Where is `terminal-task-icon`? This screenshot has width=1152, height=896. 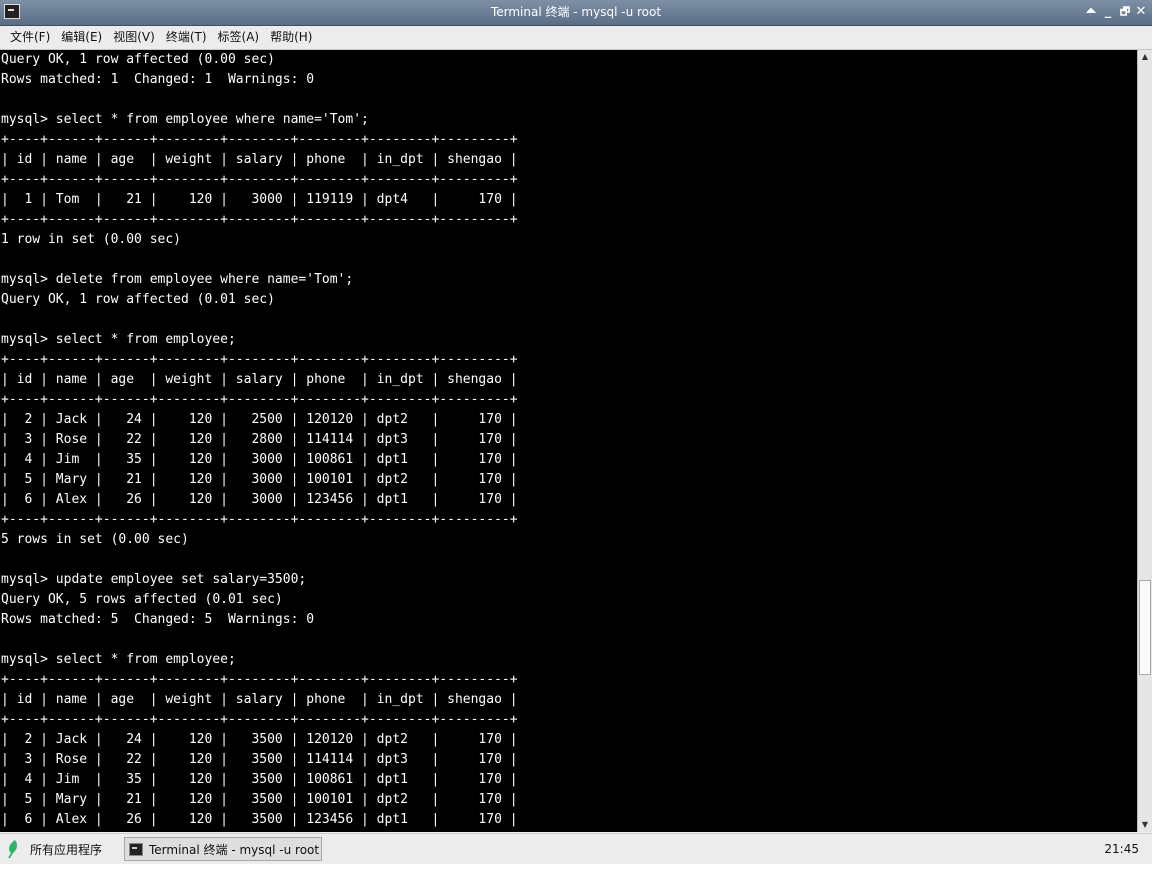 terminal-task-icon is located at coordinates (136, 849).